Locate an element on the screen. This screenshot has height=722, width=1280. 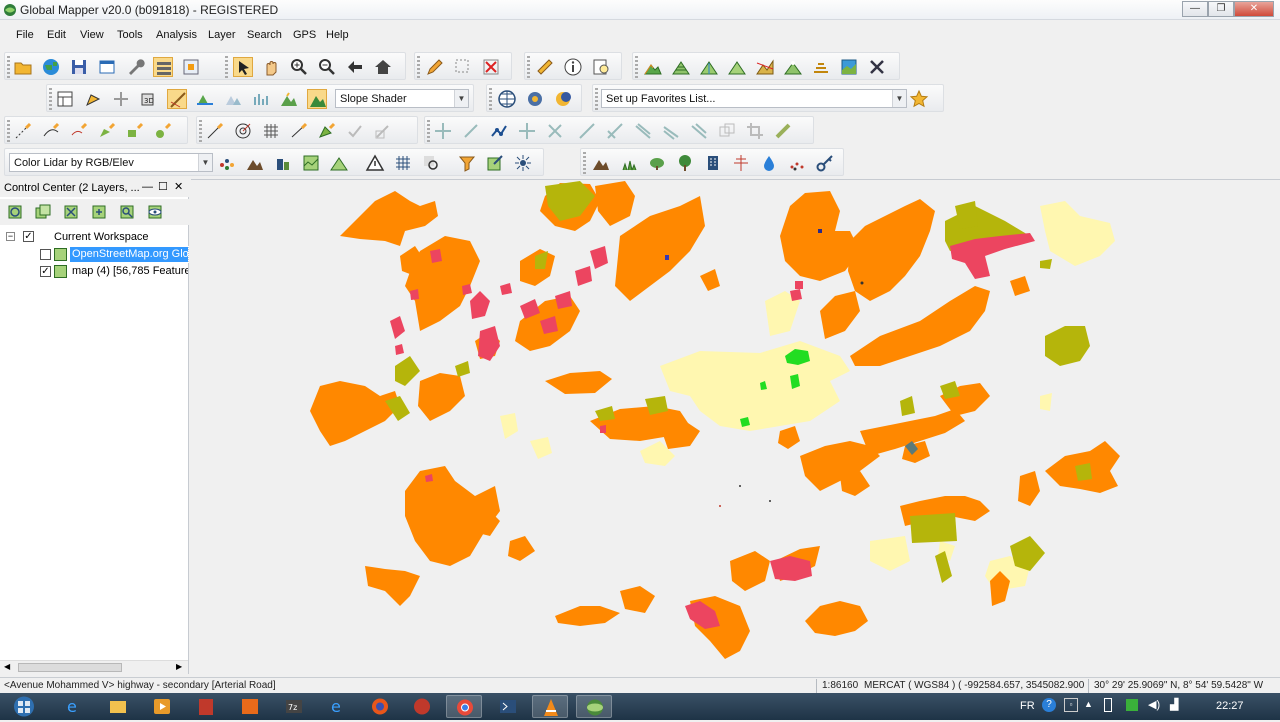
low-vegetation-icon is located at coordinates (629, 163).